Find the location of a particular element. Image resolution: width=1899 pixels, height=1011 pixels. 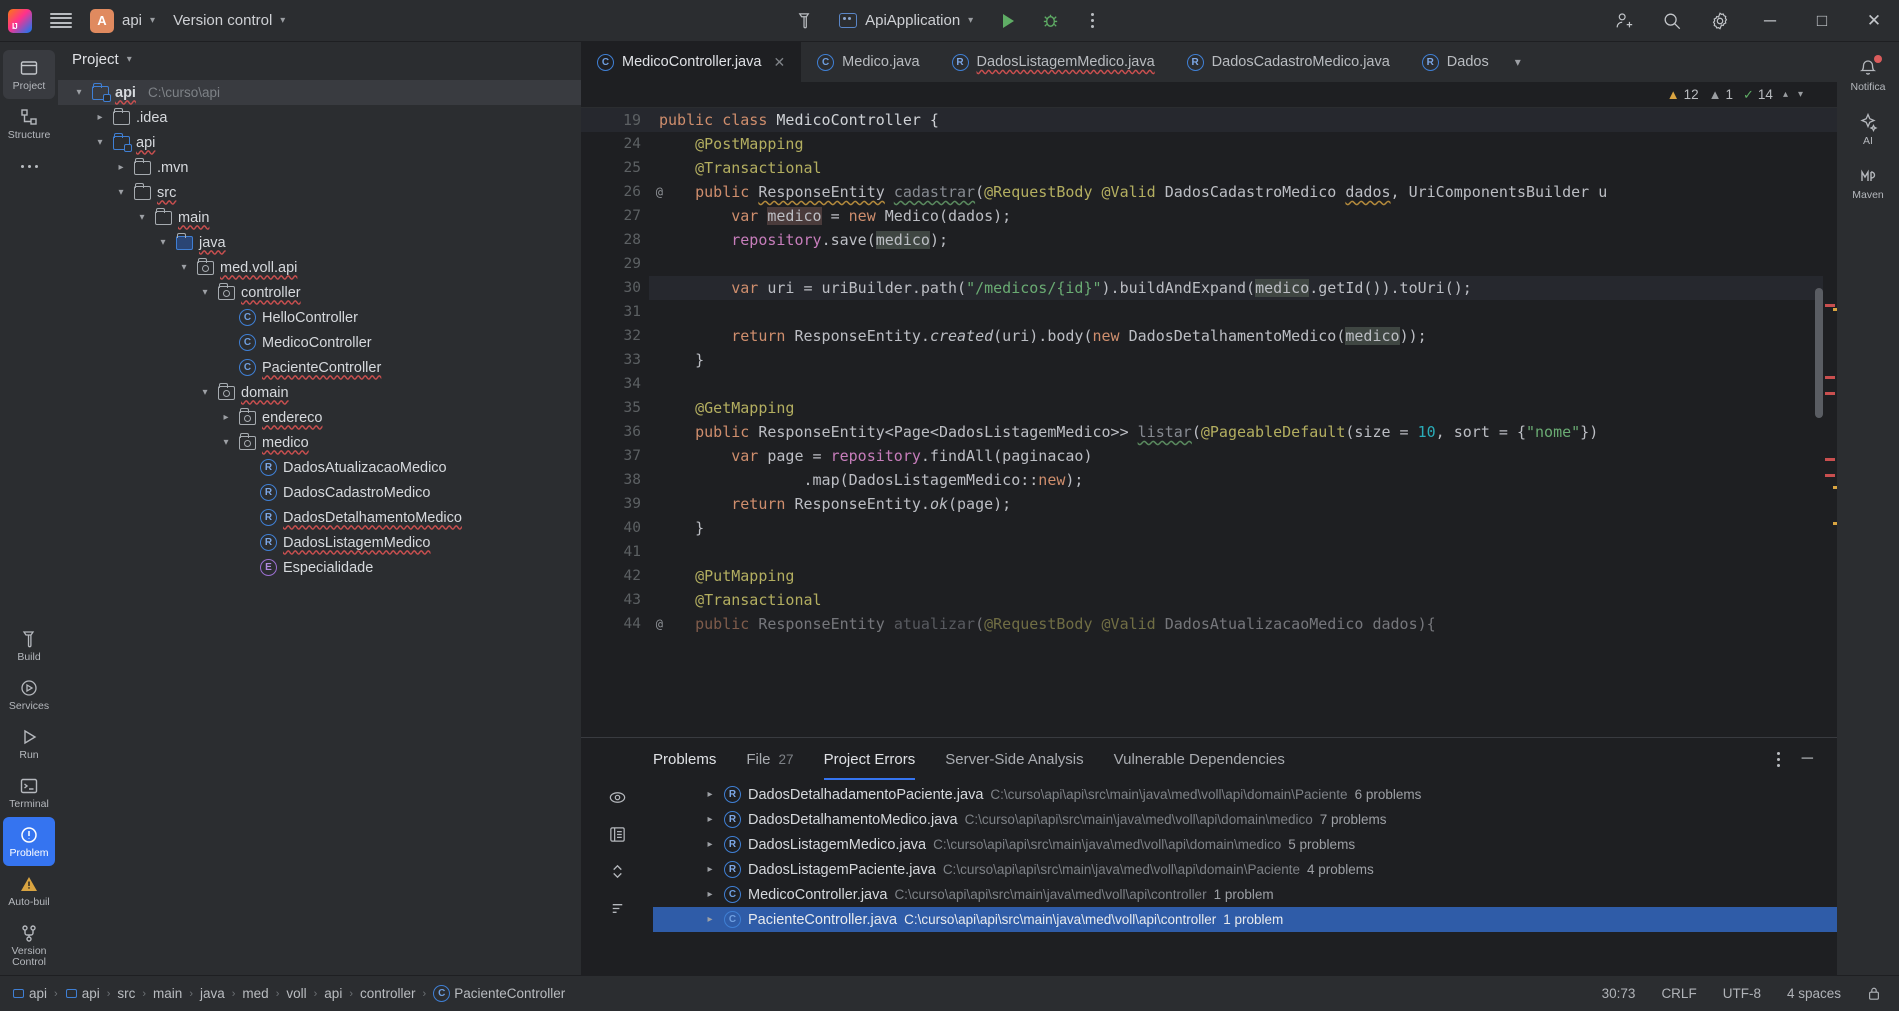

warning-count: ▲ 1 is located at coordinates (1721, 94).